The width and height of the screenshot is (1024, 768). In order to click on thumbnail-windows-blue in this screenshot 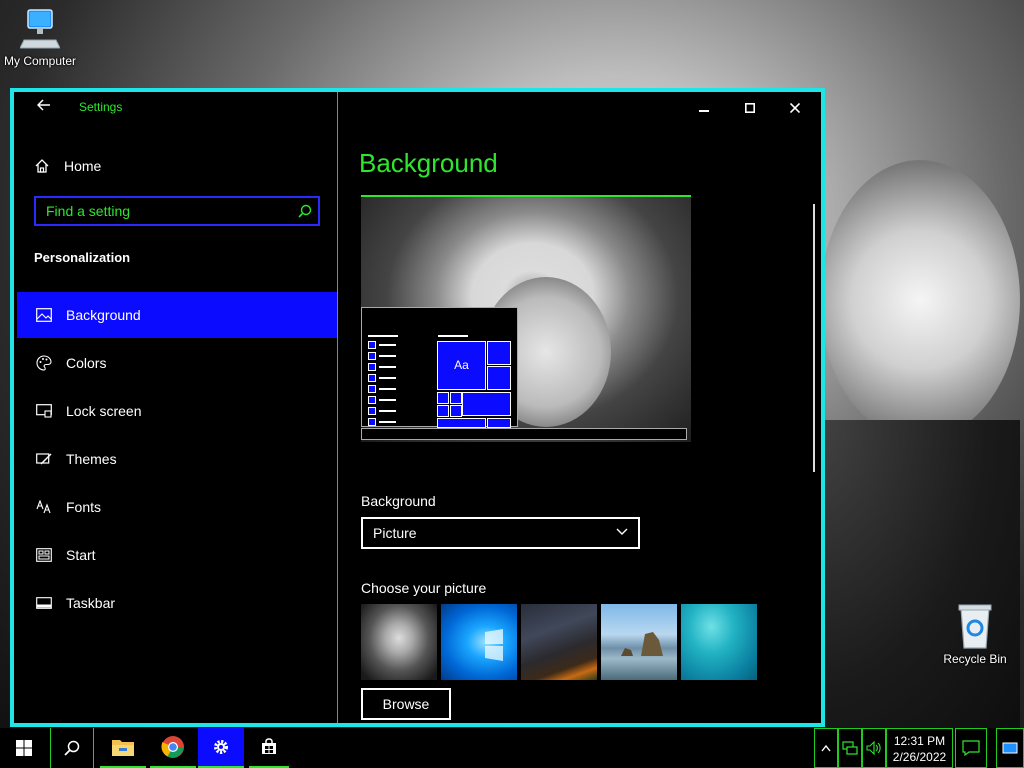, I will do `click(479, 642)`.